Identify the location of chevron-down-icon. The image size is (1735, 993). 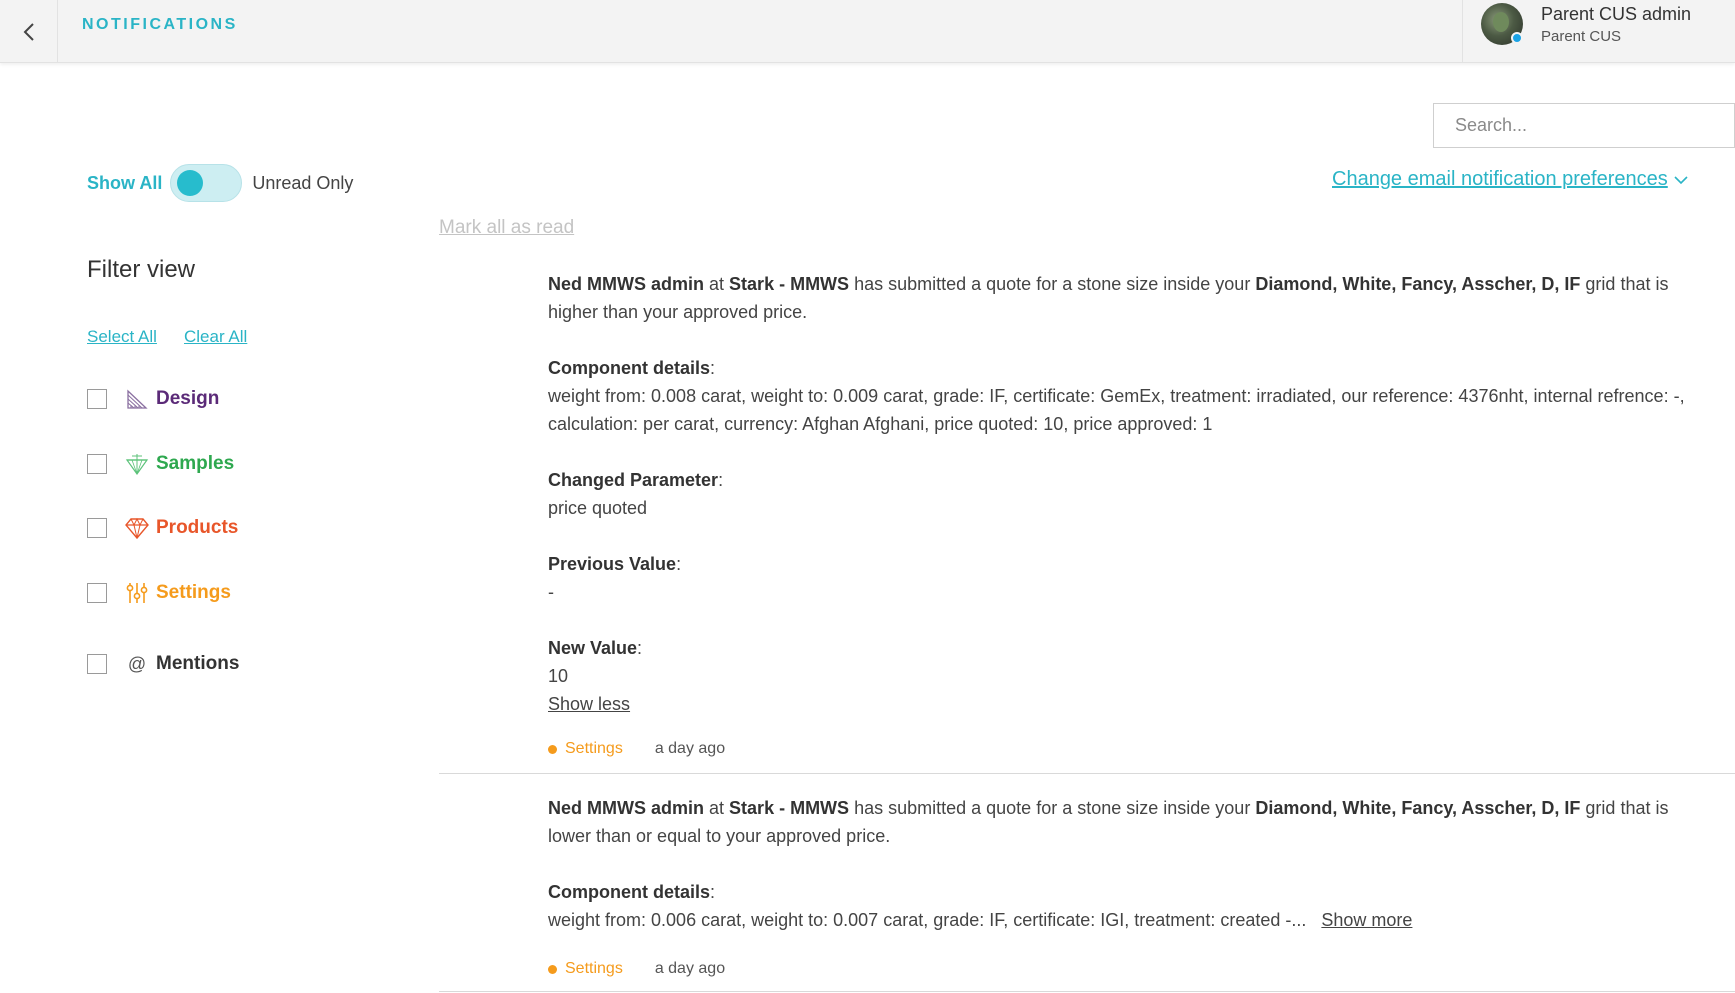
(1681, 180).